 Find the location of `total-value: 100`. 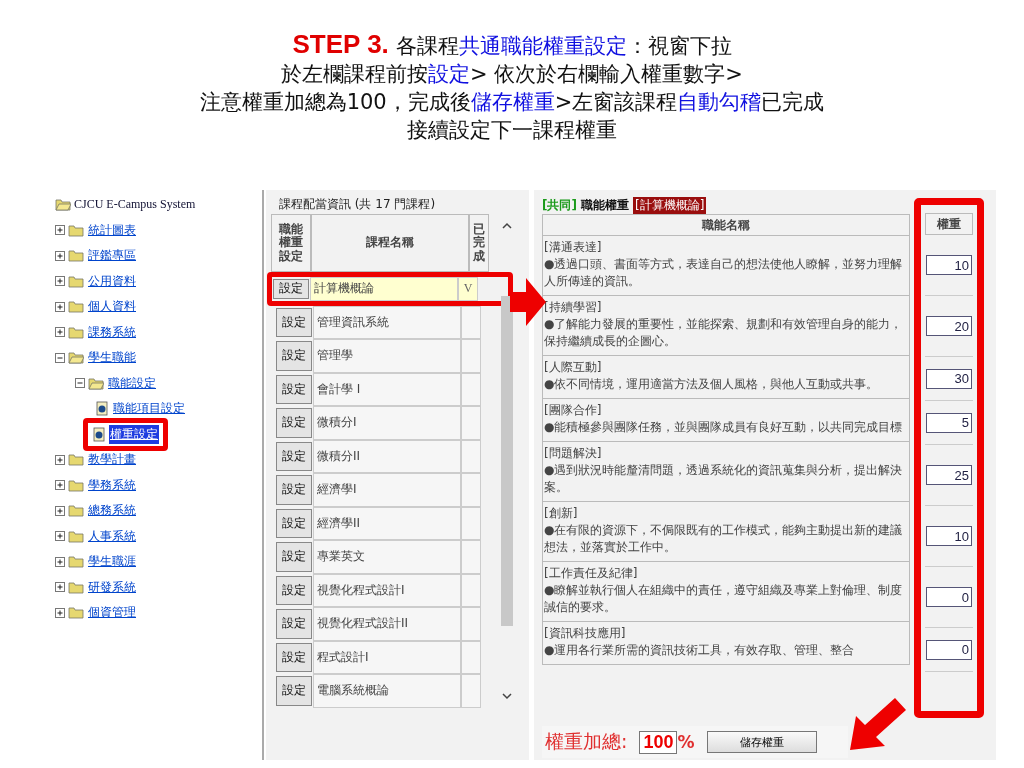

total-value: 100 is located at coordinates (658, 742).